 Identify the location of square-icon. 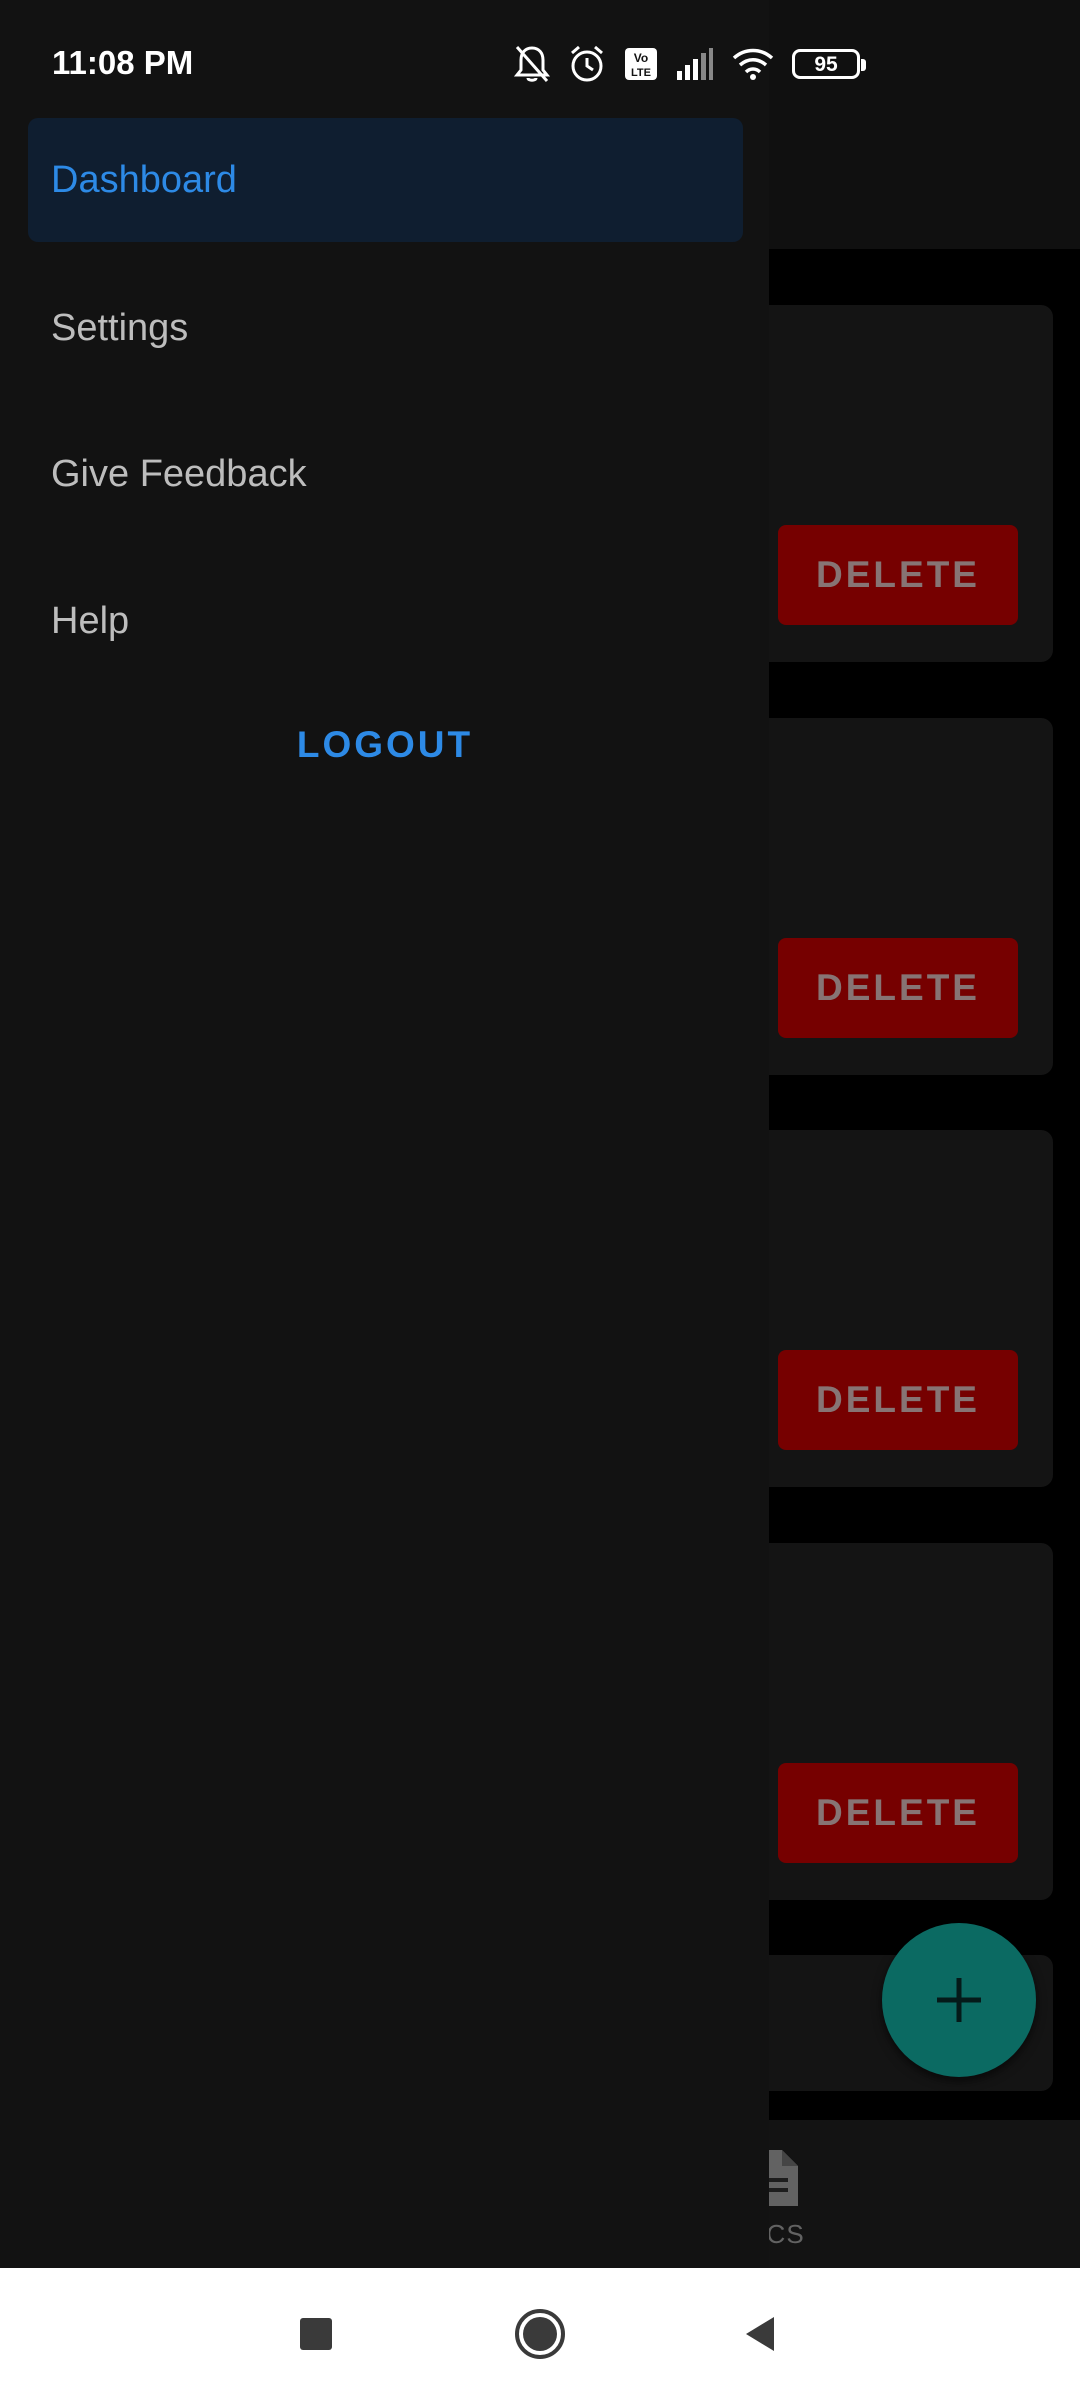
(316, 2334).